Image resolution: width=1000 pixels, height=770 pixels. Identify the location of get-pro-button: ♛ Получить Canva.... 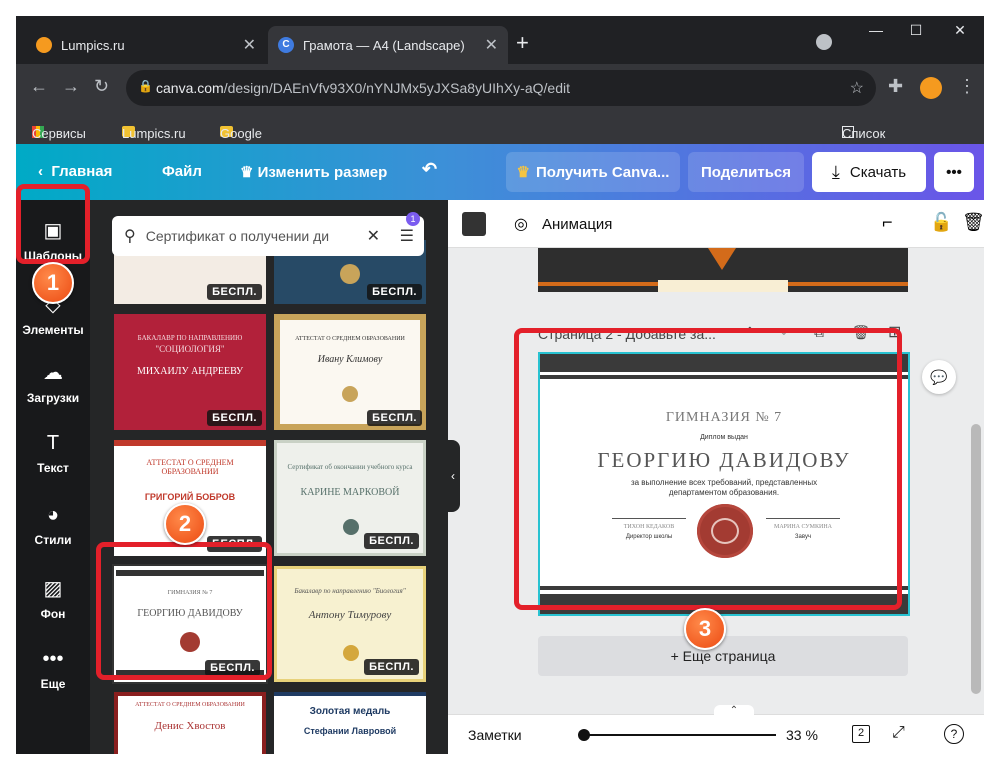
(593, 172).